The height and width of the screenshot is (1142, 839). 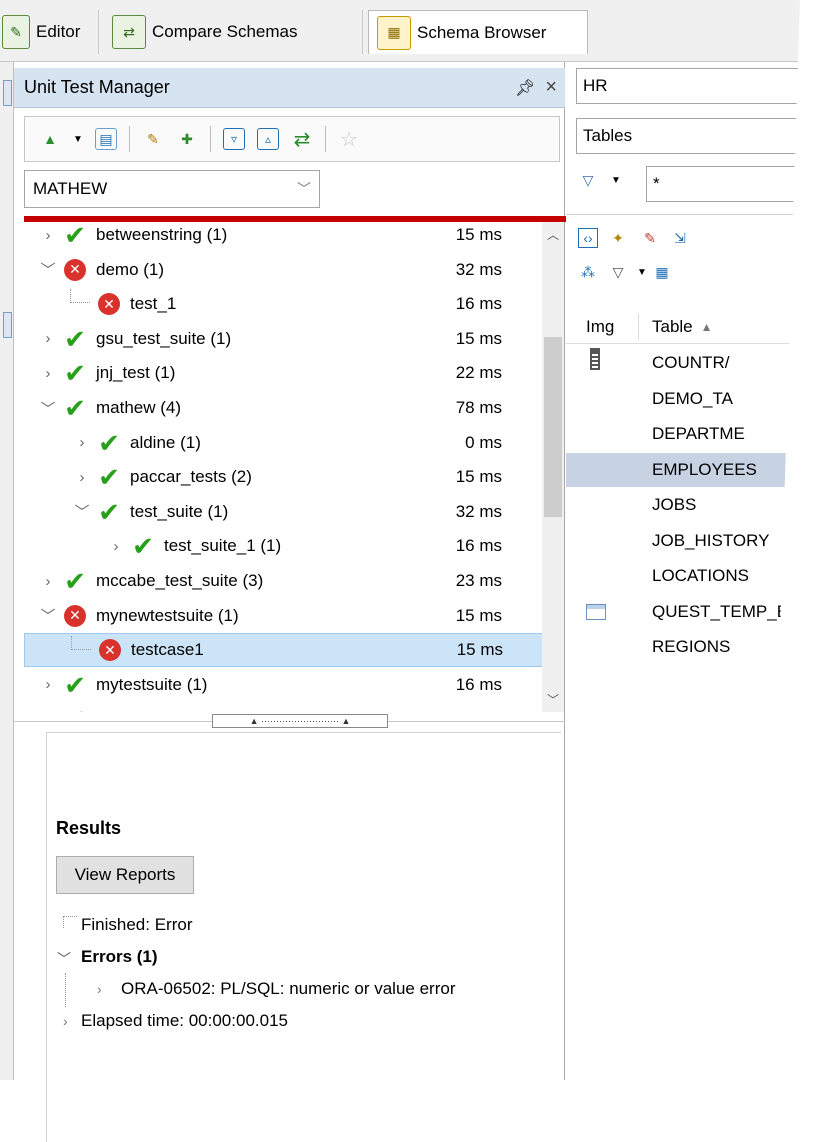 What do you see at coordinates (284, 443) in the screenshot?
I see `tree-row: › ✔ aldine (1) 0 ms` at bounding box center [284, 443].